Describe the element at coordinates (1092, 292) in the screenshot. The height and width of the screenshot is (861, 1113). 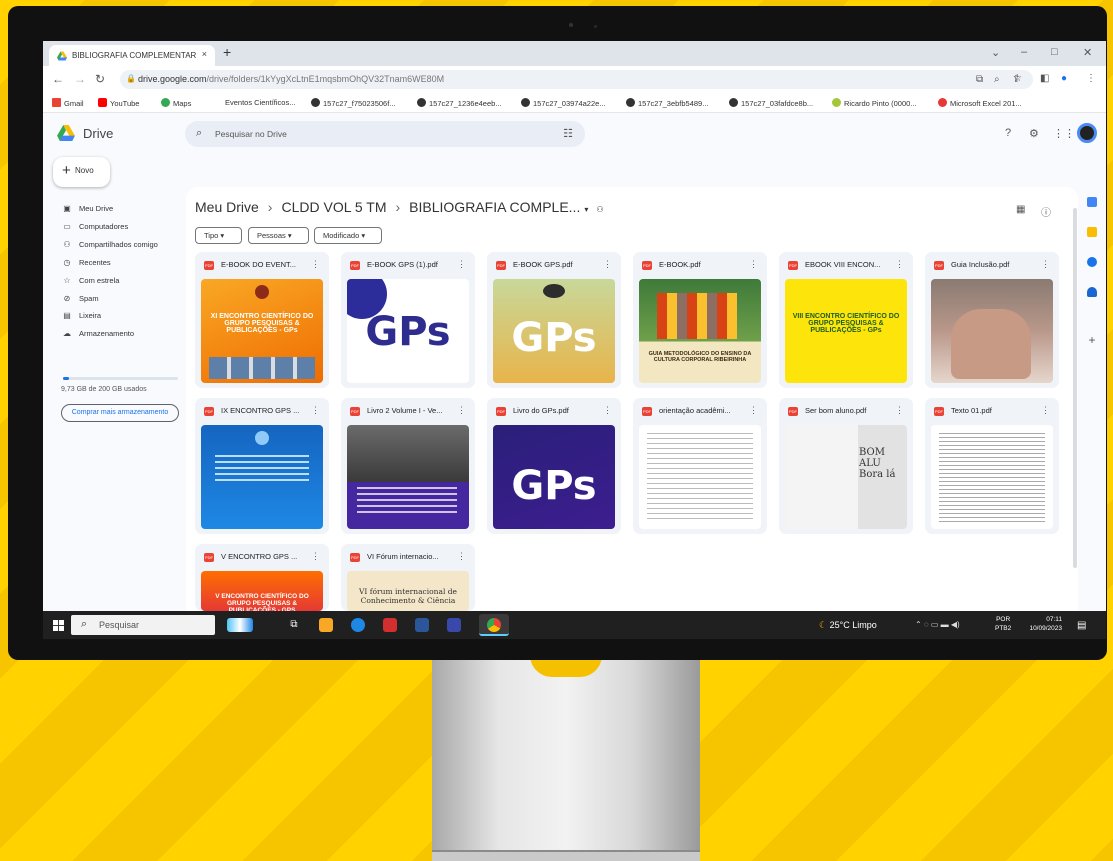
I see `contacts-icon` at that location.